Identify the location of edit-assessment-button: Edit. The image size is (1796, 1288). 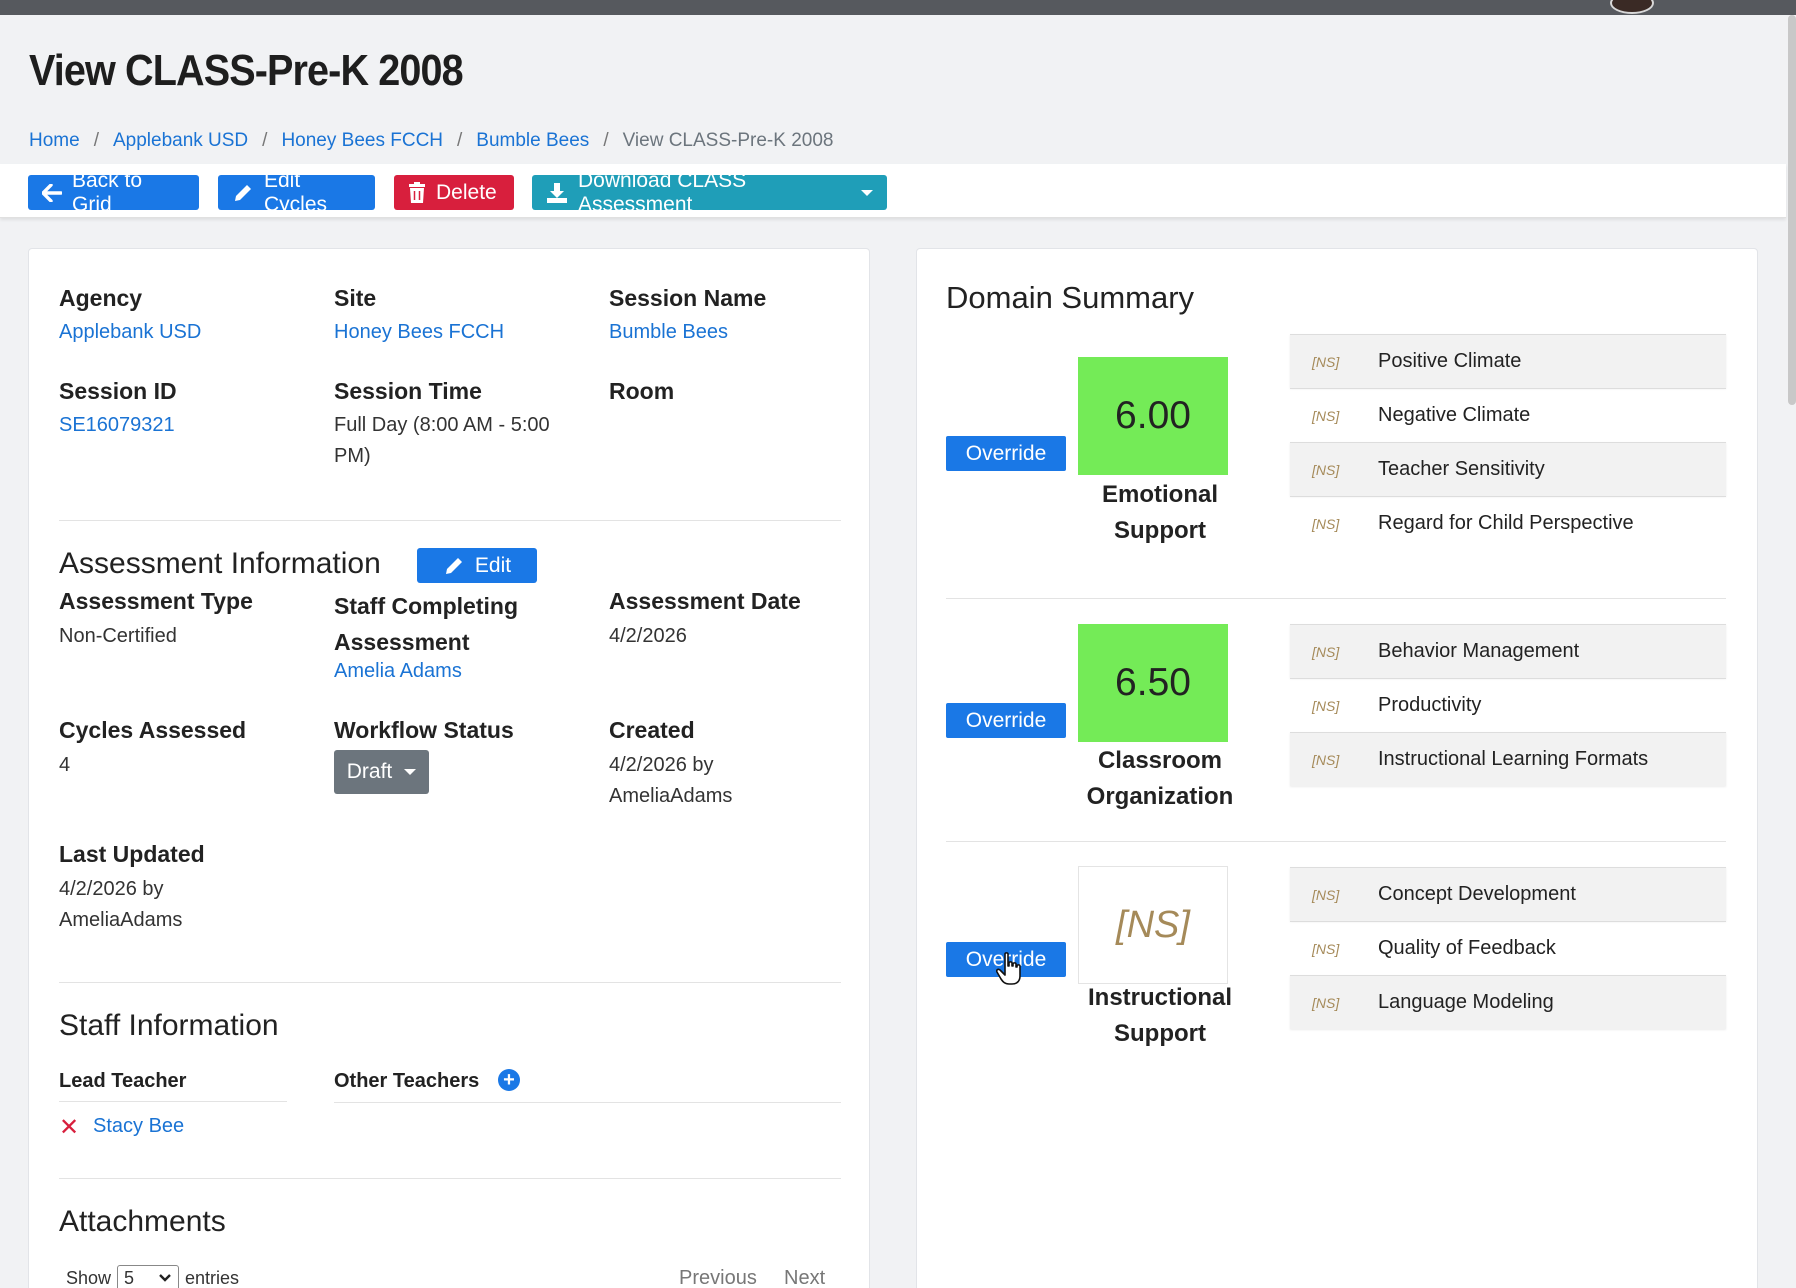
(477, 565).